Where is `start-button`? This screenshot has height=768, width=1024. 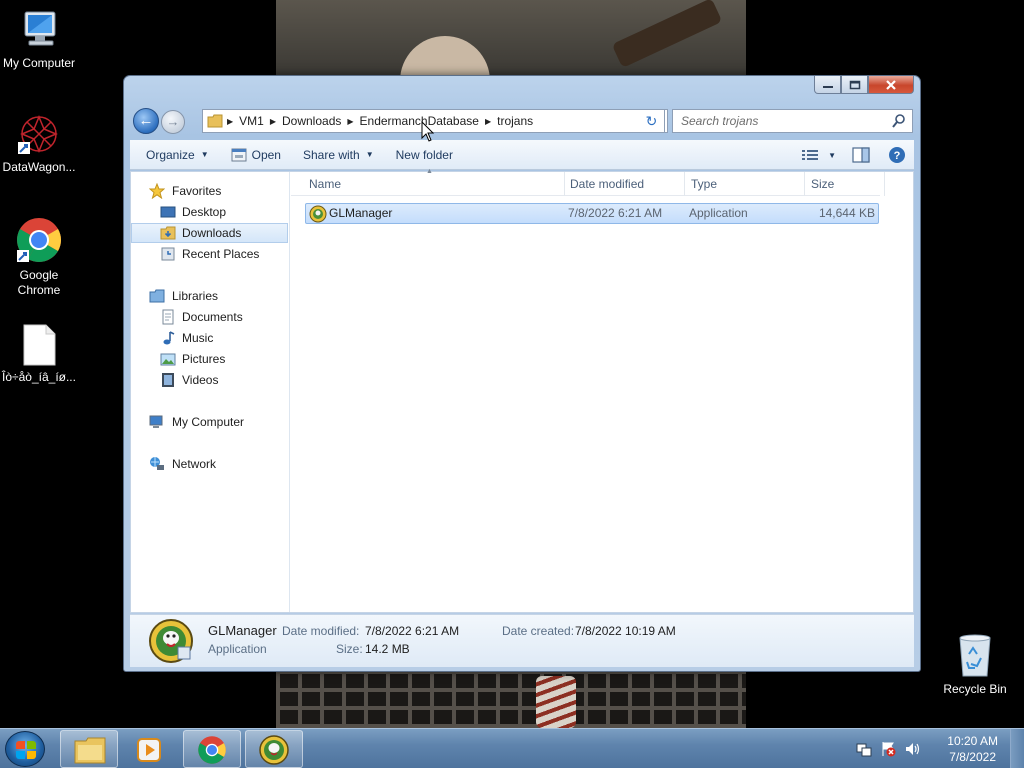
start-button is located at coordinates (25, 749).